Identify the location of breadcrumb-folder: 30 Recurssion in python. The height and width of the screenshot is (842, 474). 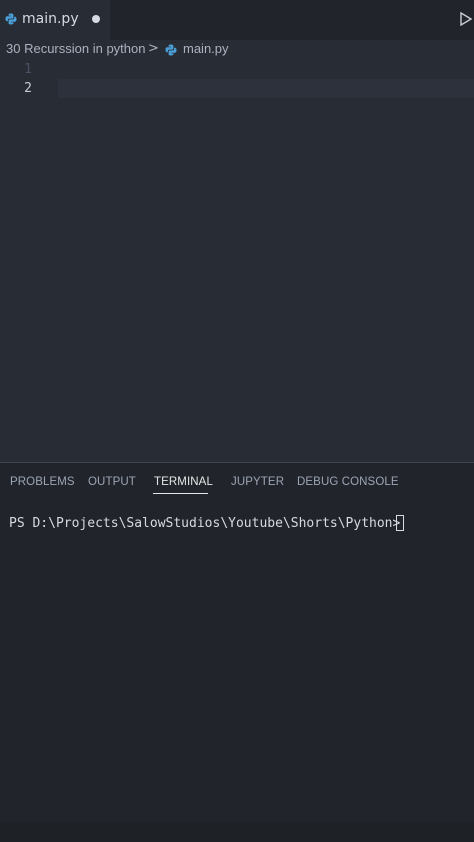
(75, 48).